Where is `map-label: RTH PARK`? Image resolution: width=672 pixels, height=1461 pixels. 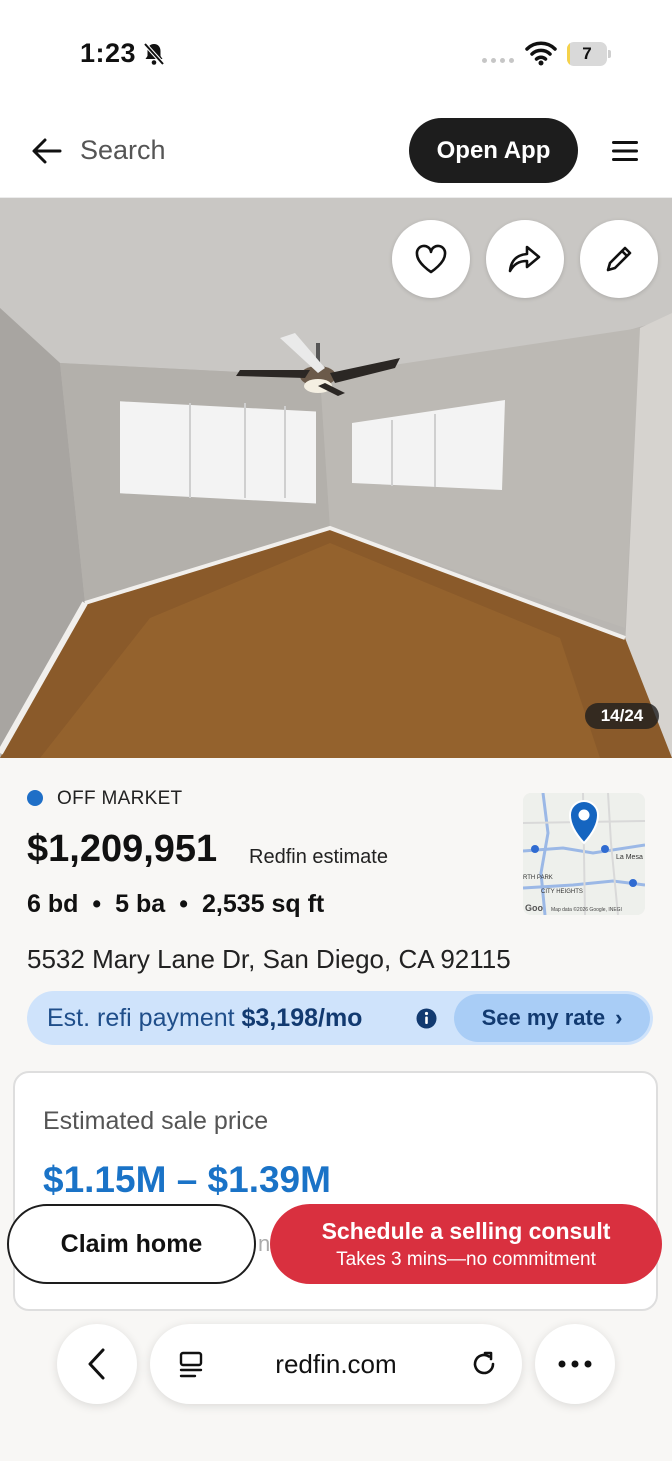
map-label: RTH PARK is located at coordinates (538, 878).